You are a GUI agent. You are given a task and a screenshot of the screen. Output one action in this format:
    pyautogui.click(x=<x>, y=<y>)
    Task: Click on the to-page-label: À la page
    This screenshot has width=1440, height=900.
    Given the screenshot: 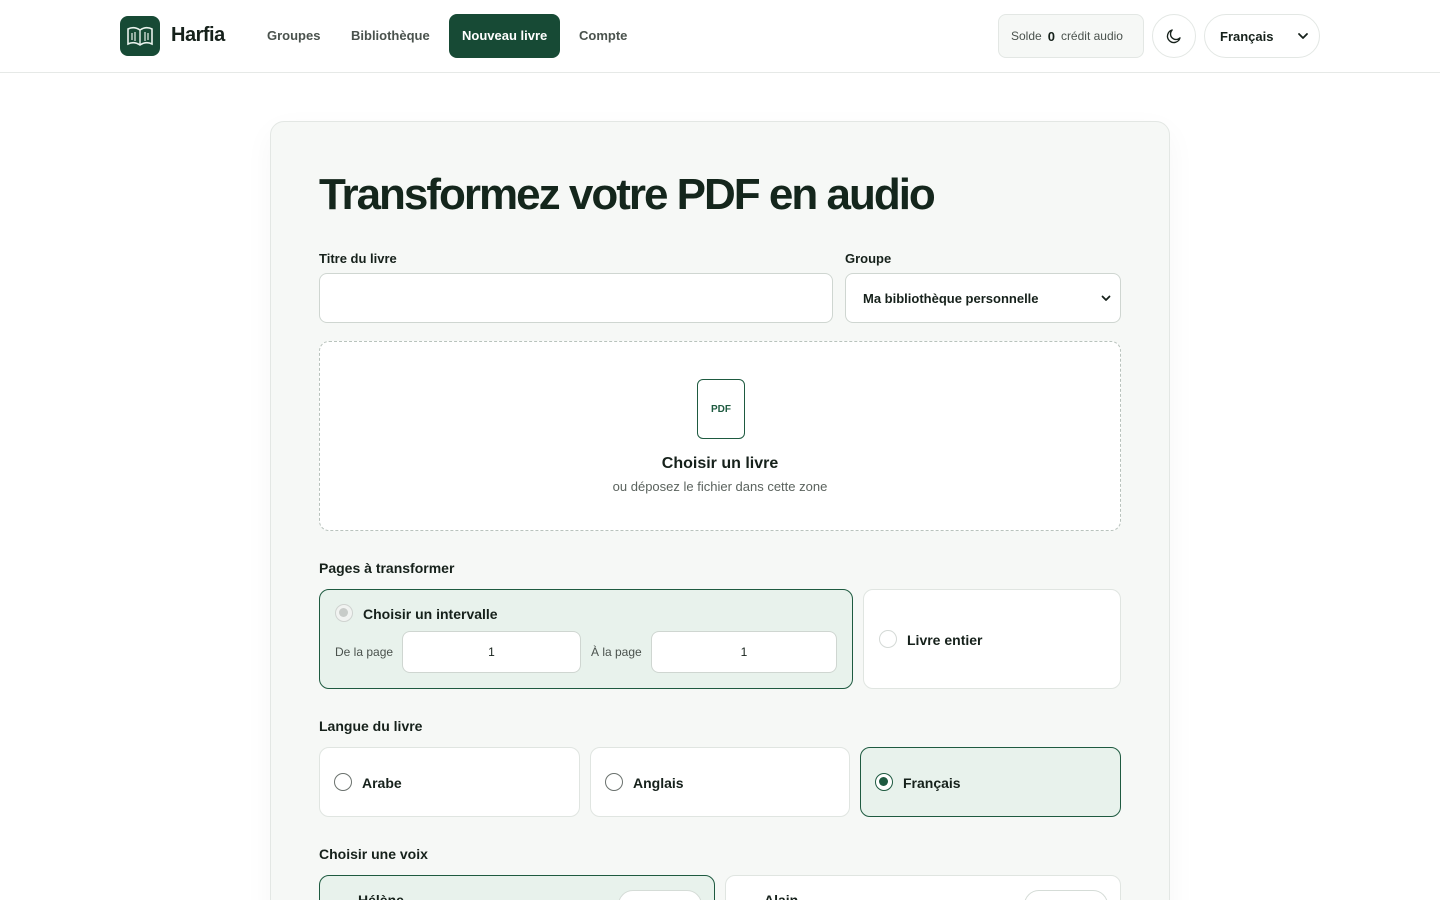 What is the action you would take?
    pyautogui.click(x=616, y=652)
    